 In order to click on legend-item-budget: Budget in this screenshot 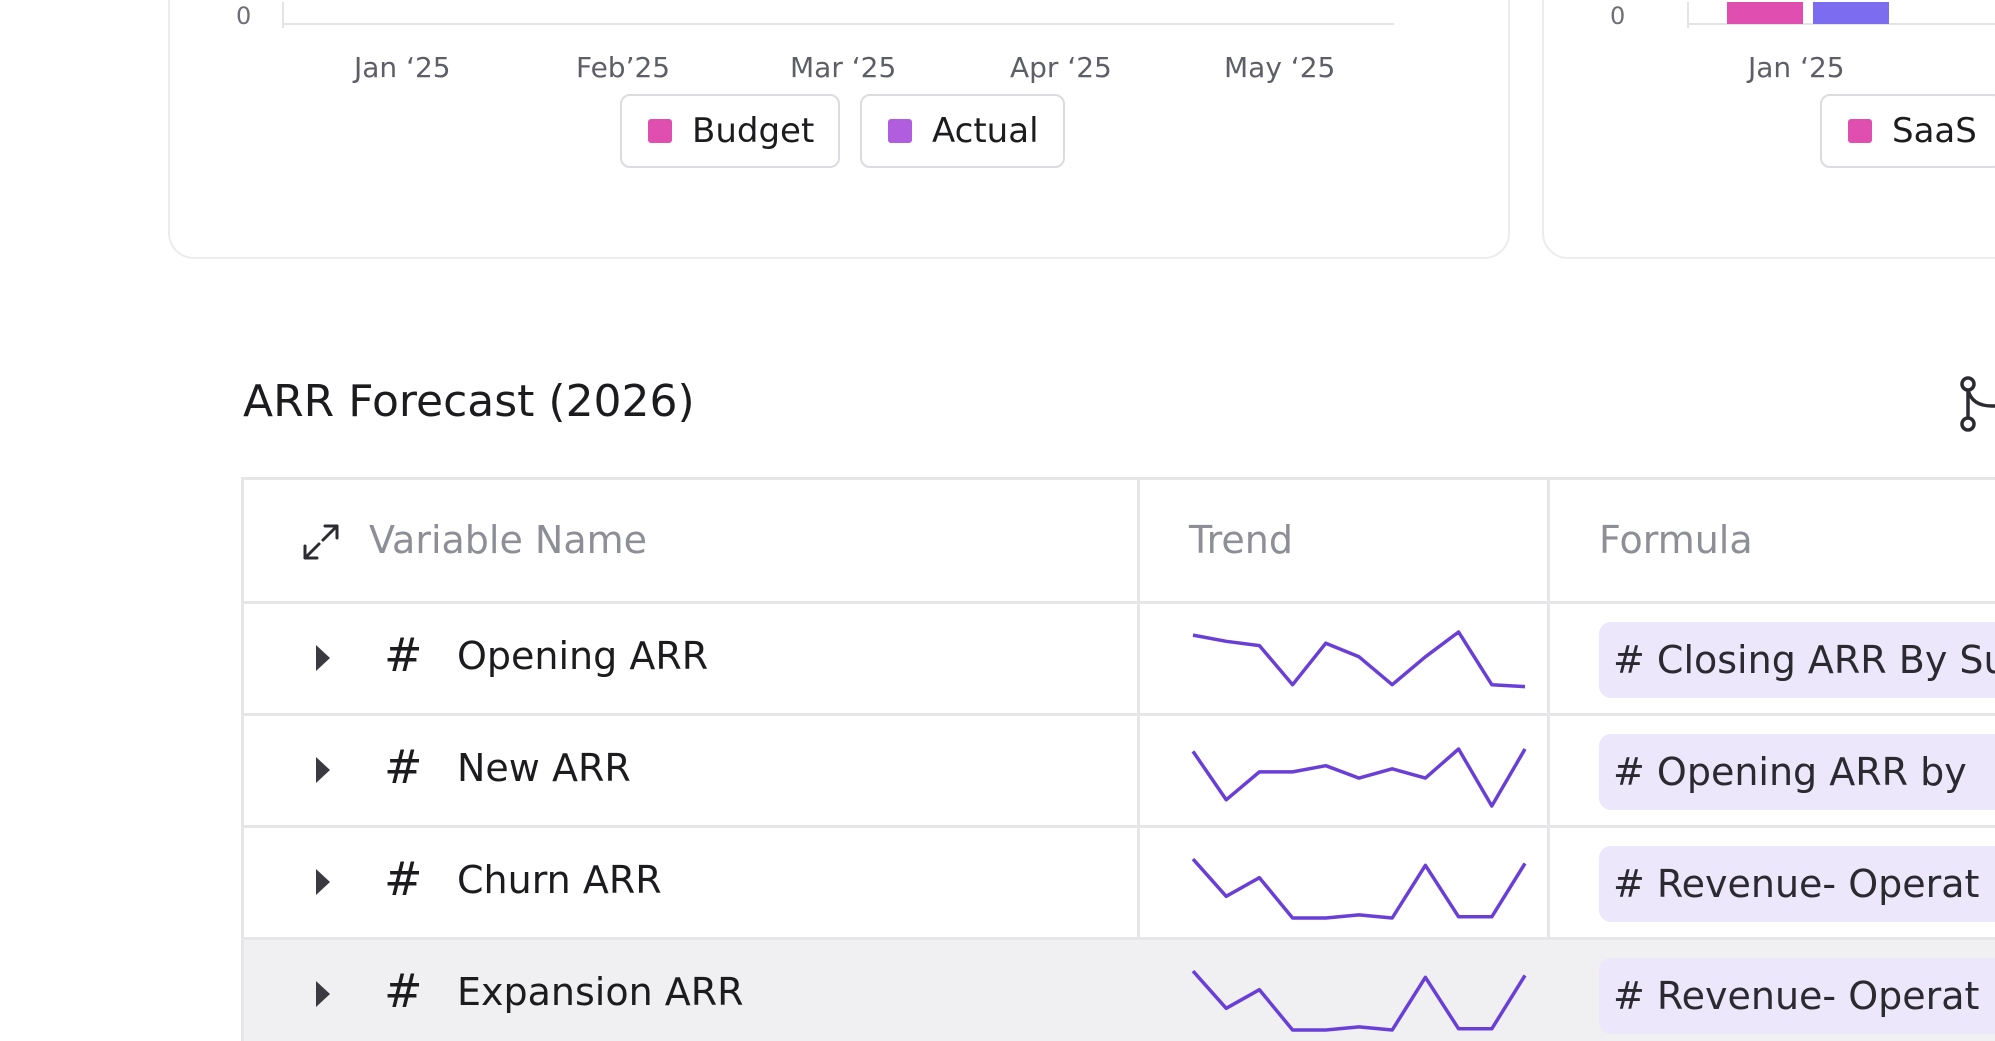, I will do `click(730, 131)`.